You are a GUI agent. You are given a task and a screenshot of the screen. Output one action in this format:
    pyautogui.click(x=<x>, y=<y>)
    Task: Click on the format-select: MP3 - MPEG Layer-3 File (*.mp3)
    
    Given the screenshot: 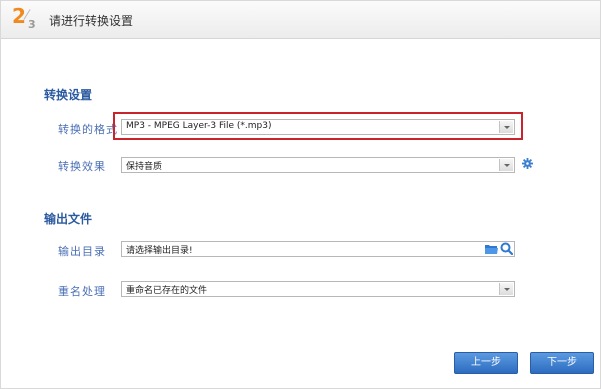 What is the action you would take?
    pyautogui.click(x=318, y=127)
    